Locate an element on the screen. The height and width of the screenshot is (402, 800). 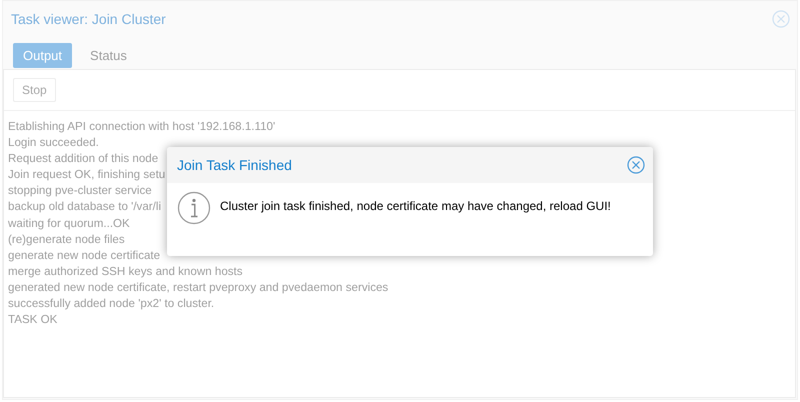
close-icon is located at coordinates (636, 165).